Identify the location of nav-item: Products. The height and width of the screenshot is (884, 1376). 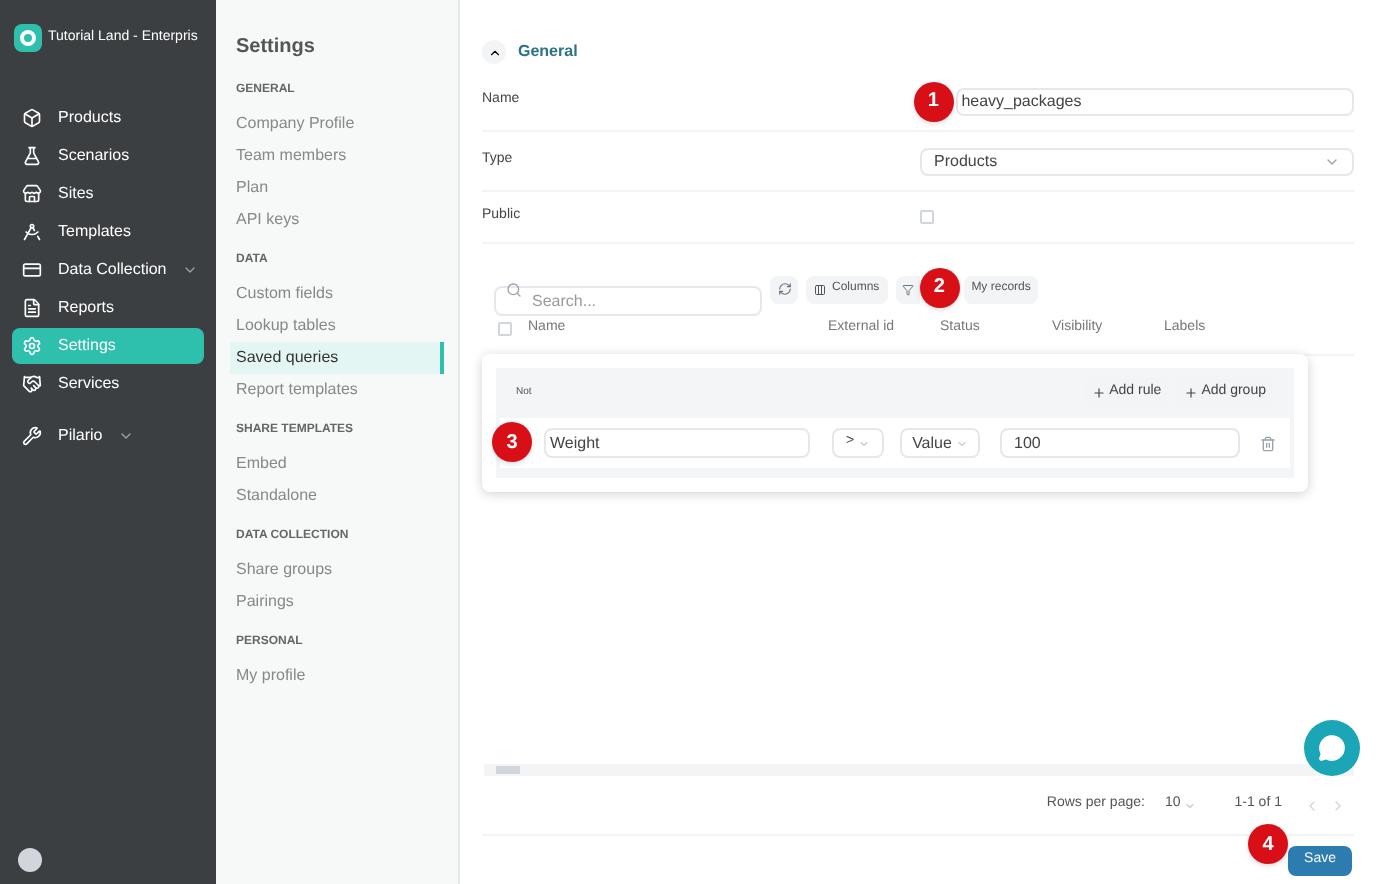
(108, 118).